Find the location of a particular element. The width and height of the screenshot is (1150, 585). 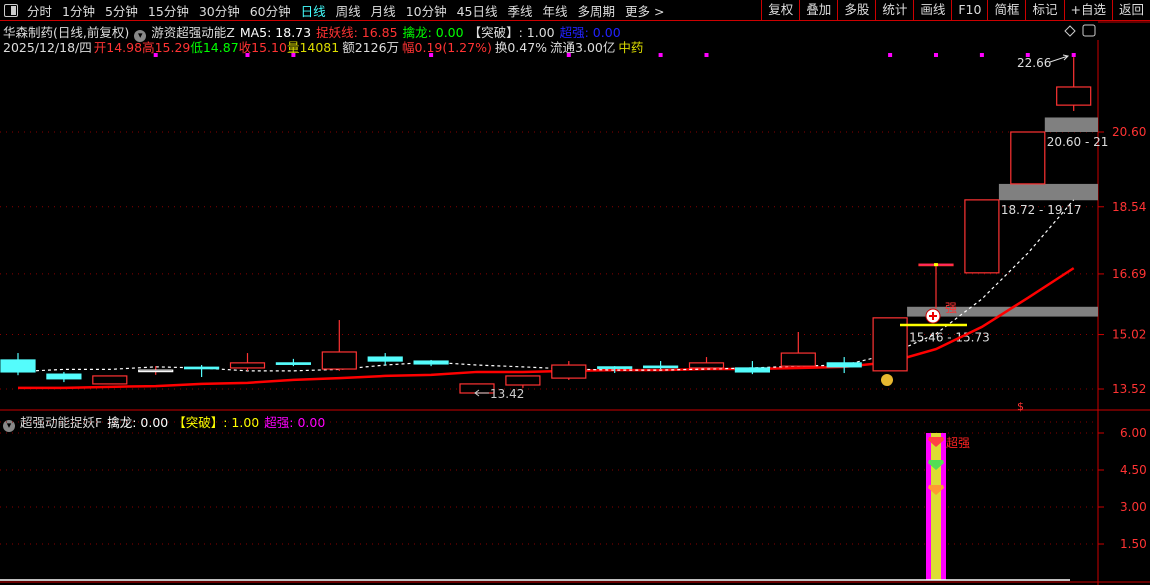

sub-y-tick-label: 6.00 is located at coordinates (1133, 433).